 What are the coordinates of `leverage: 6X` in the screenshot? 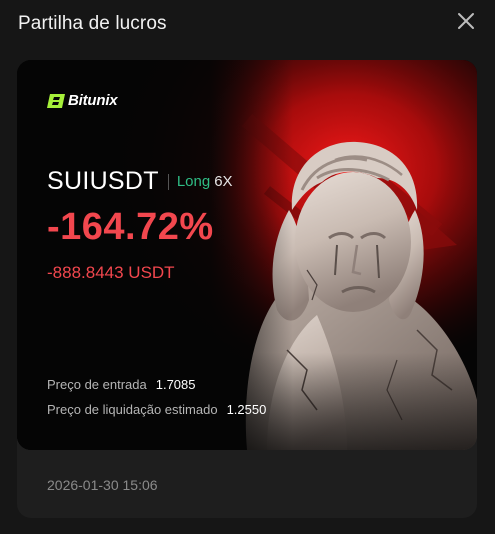 It's located at (223, 181).